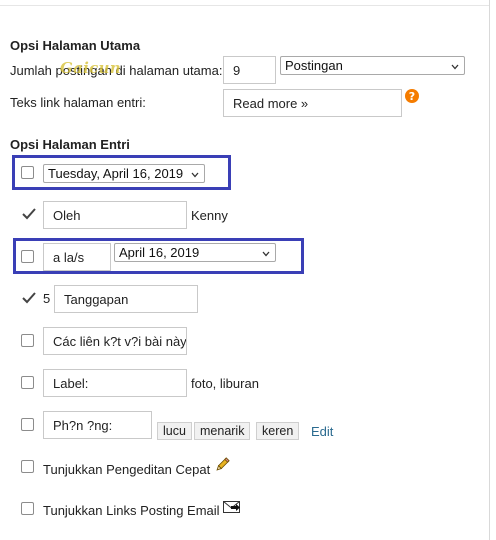 Image resolution: width=496 pixels, height=540 pixels. Describe the element at coordinates (278, 431) in the screenshot. I see `reaction-chip: keren` at that location.